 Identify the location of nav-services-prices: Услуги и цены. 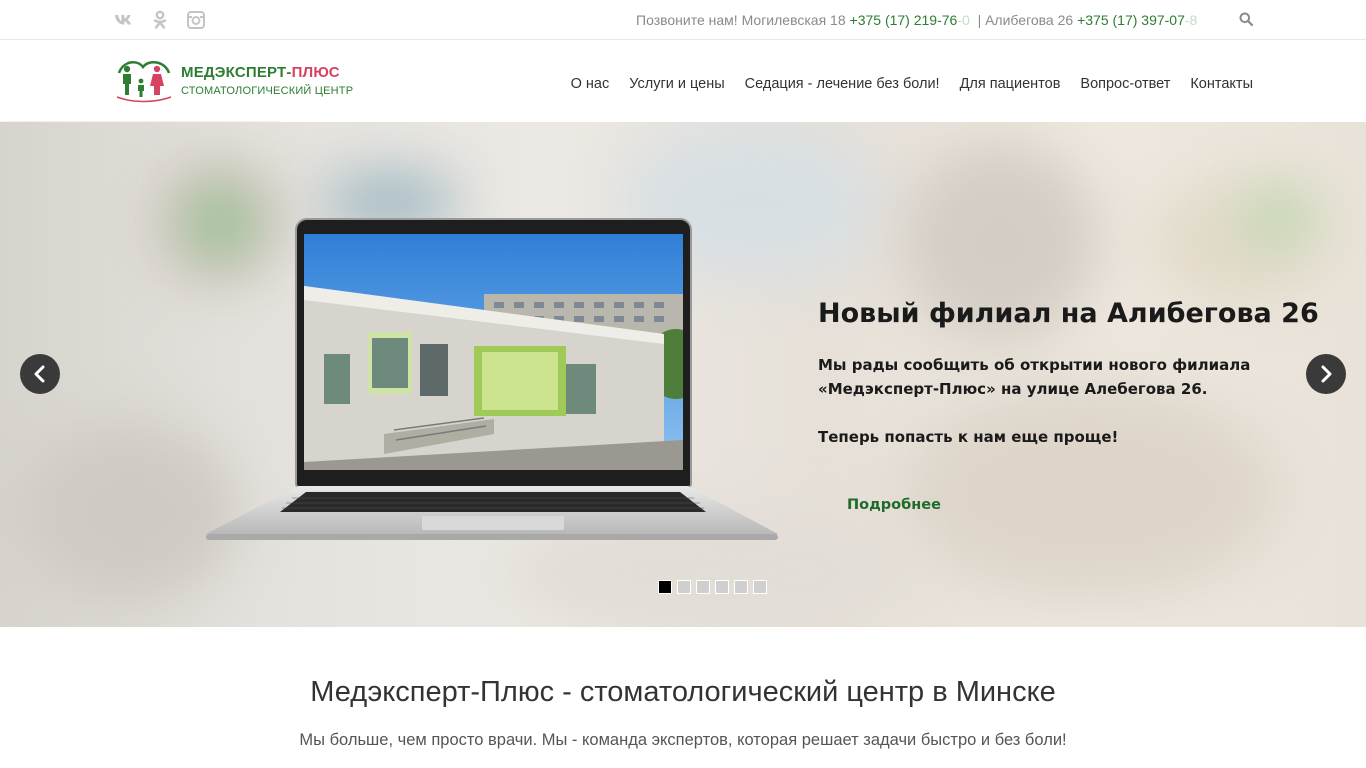
(676, 84).